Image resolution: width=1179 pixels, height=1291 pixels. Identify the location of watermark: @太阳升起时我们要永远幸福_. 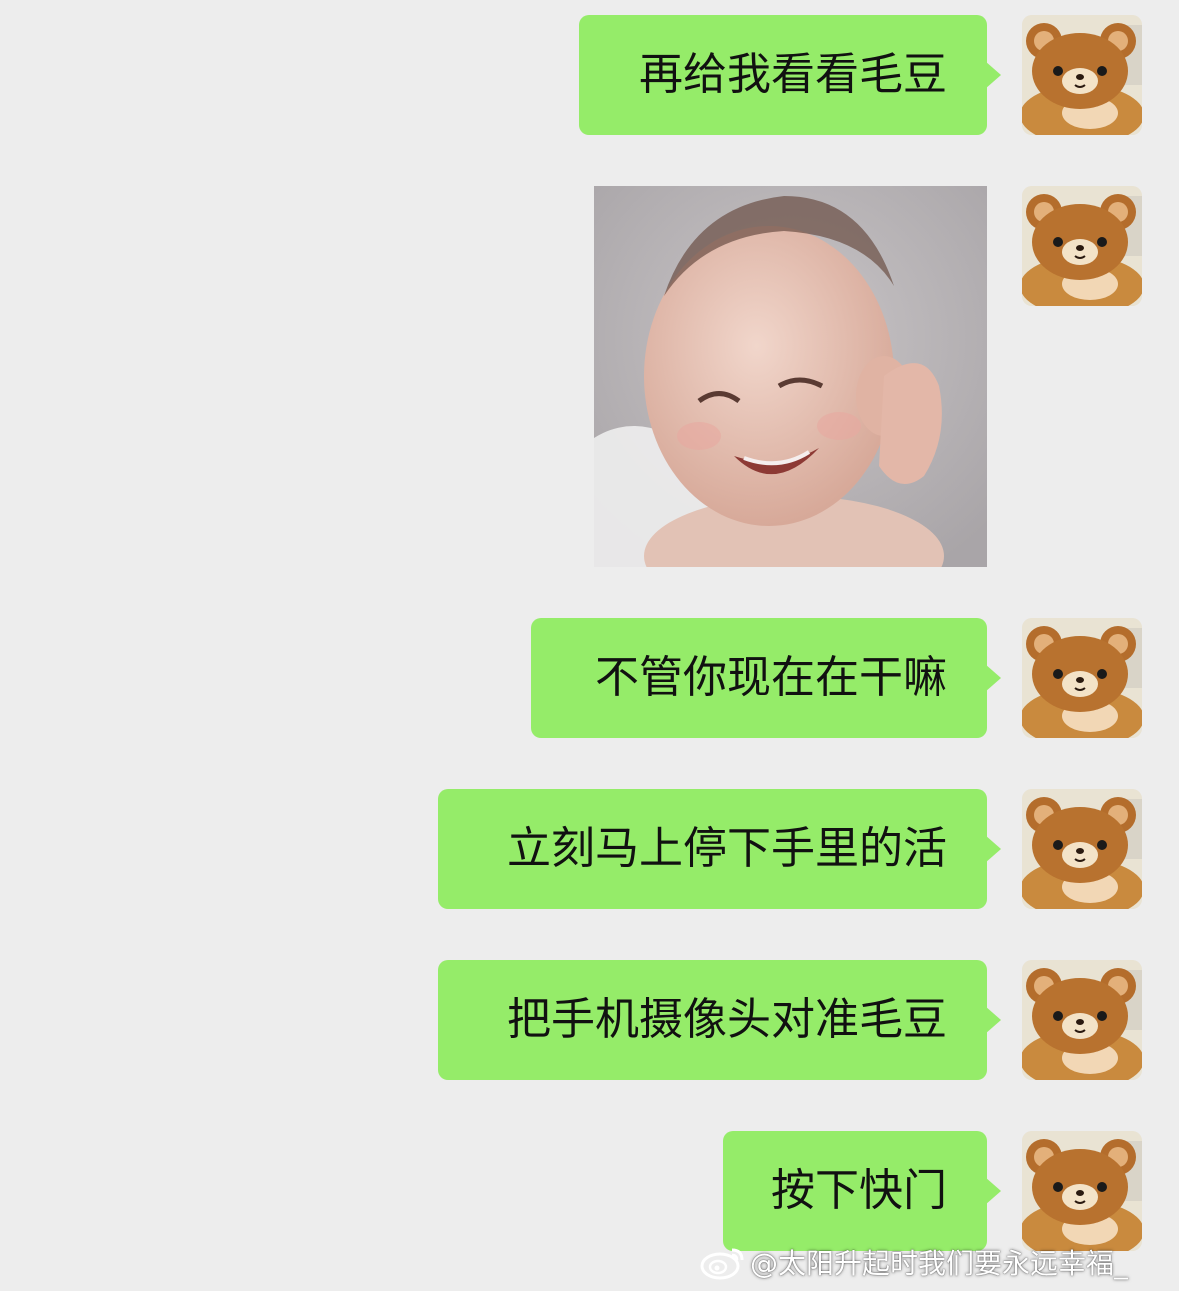
(914, 1262).